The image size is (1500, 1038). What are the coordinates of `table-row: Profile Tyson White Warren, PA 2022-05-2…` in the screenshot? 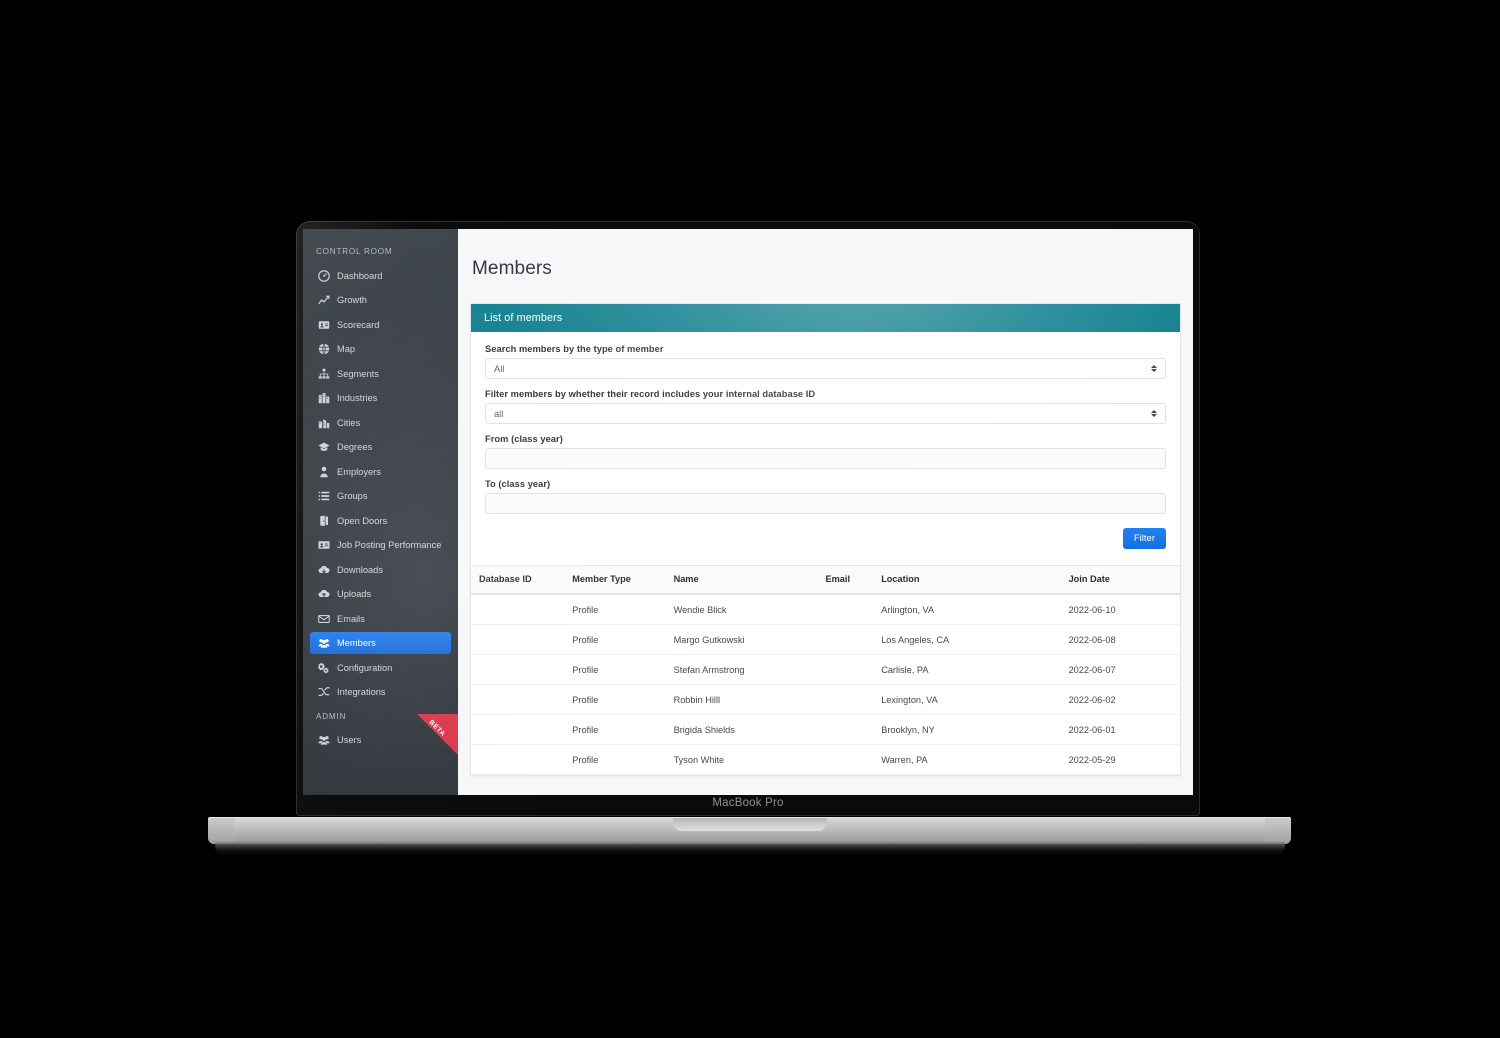 It's located at (825, 760).